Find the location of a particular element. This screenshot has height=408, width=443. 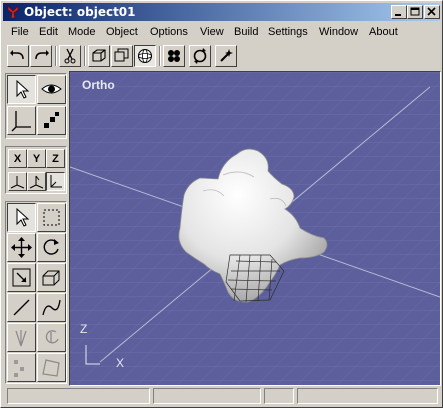

menu-object: Object is located at coordinates (122, 32).